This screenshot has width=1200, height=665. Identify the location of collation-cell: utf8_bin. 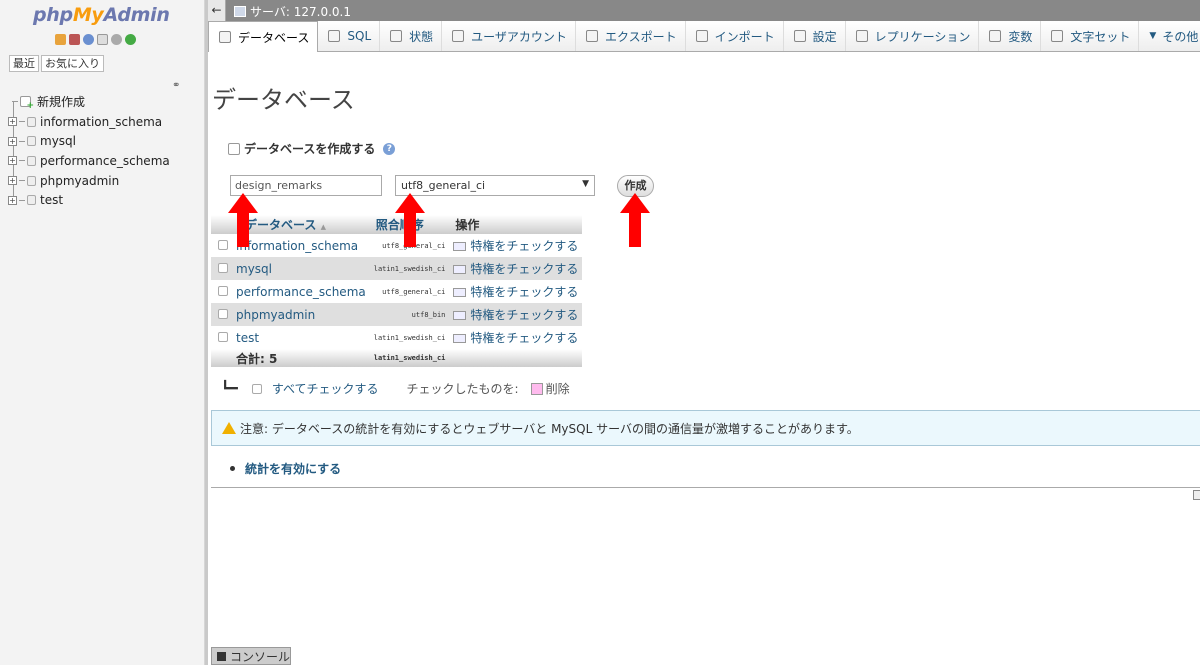
(409, 314).